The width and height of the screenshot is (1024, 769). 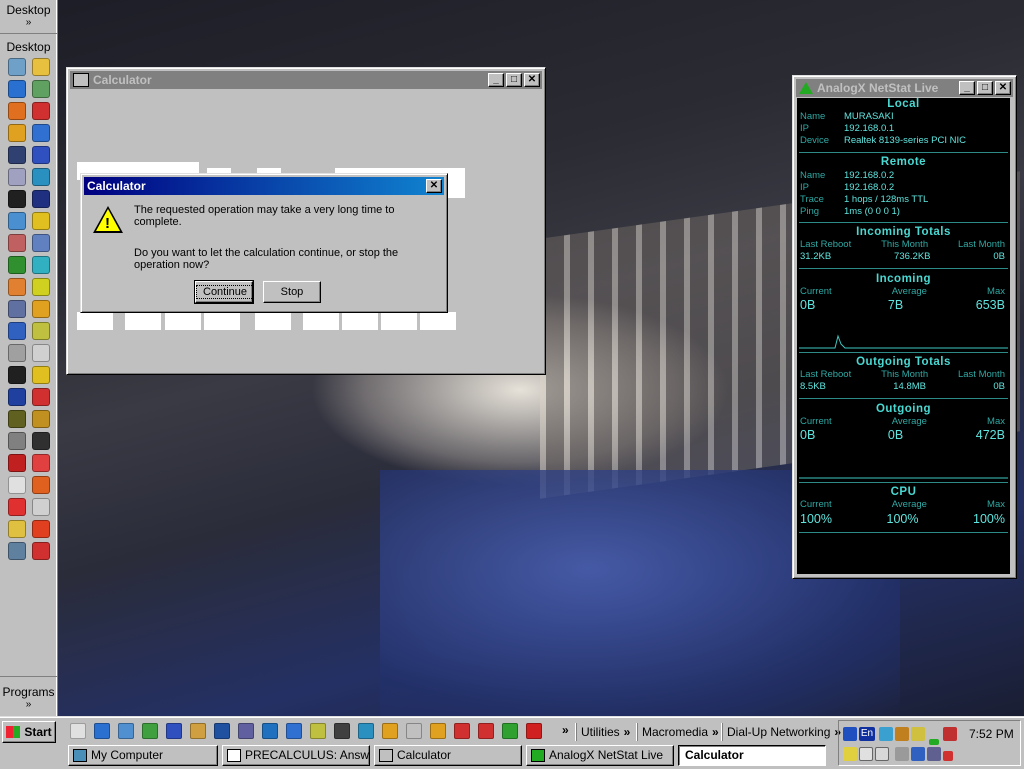 What do you see at coordinates (224, 292) in the screenshot?
I see `continue-button: Continue` at bounding box center [224, 292].